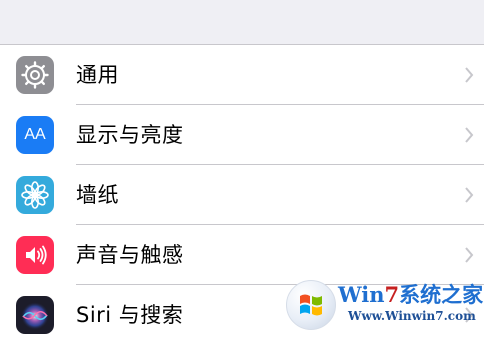 This screenshot has width=484, height=345. I want to click on settings-item-label: 显示与亮度, so click(130, 135).